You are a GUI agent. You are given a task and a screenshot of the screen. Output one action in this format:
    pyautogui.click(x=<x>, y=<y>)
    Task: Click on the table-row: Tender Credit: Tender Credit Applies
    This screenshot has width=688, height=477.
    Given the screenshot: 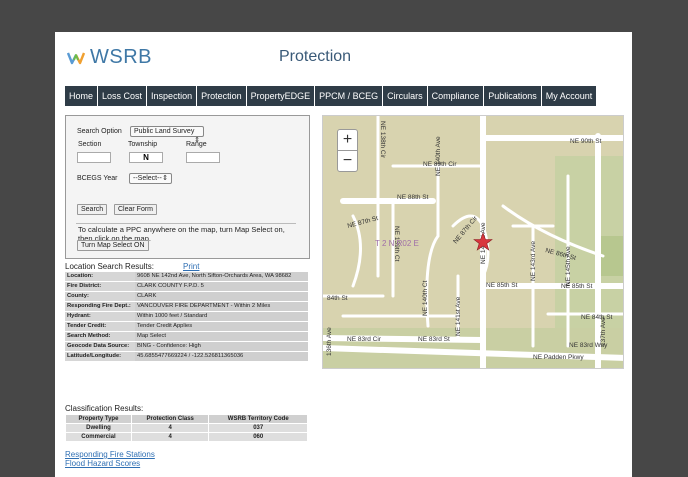 What is the action you would take?
    pyautogui.click(x=186, y=326)
    